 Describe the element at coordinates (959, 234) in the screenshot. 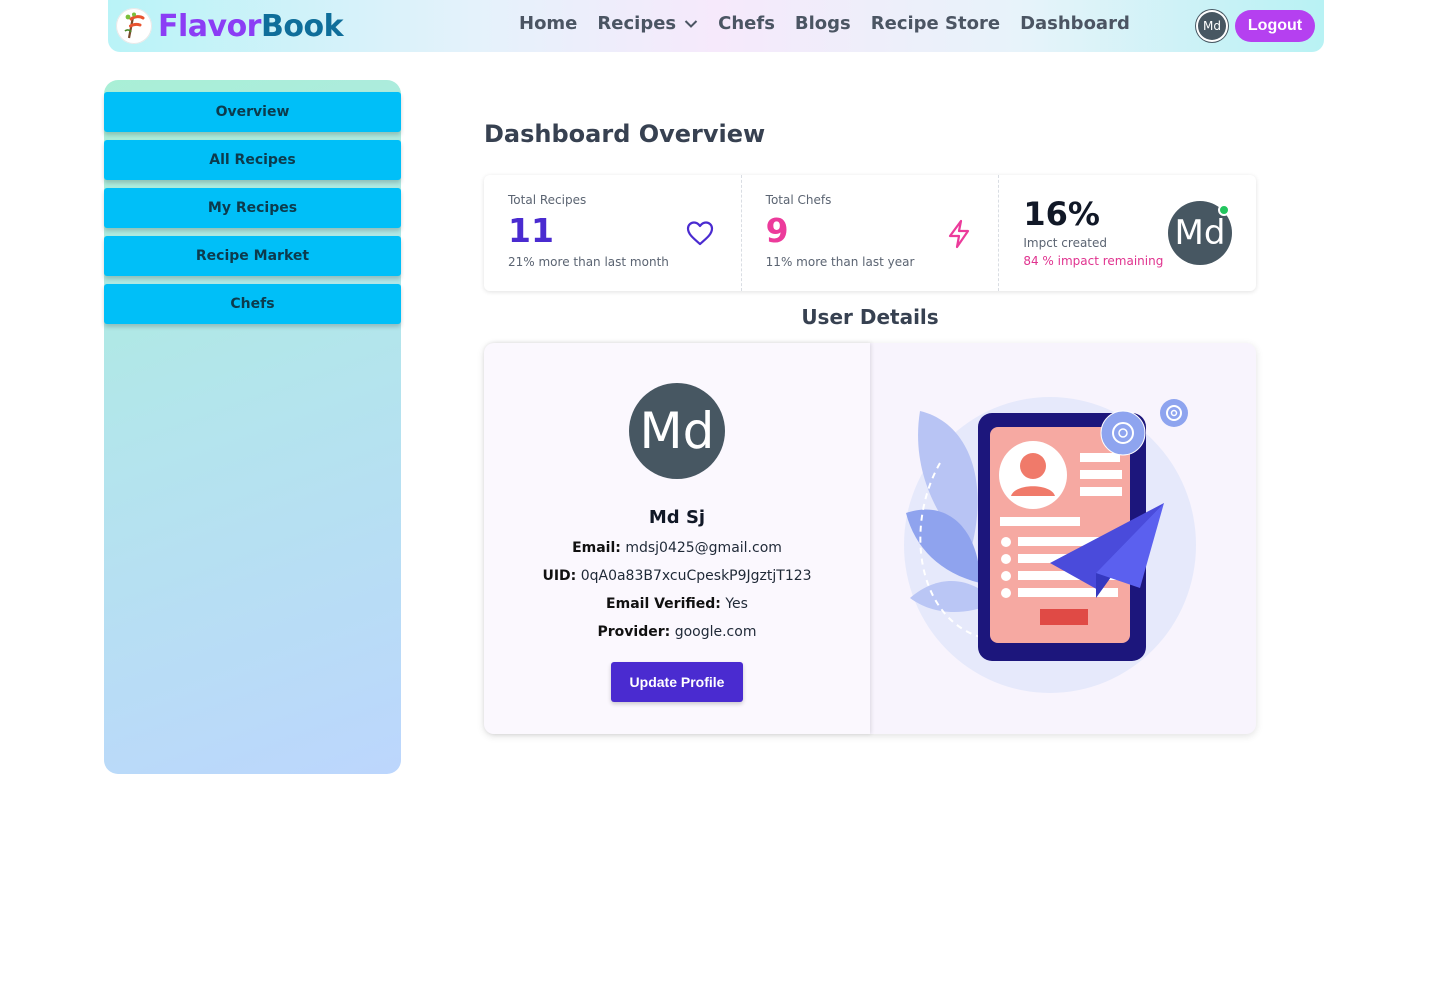

I see `lightning-icon` at that location.